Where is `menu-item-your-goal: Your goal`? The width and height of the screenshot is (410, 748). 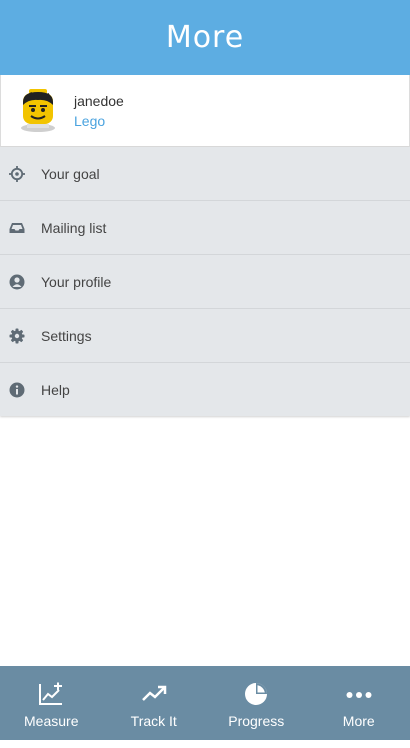
menu-item-your-goal: Your goal is located at coordinates (205, 174).